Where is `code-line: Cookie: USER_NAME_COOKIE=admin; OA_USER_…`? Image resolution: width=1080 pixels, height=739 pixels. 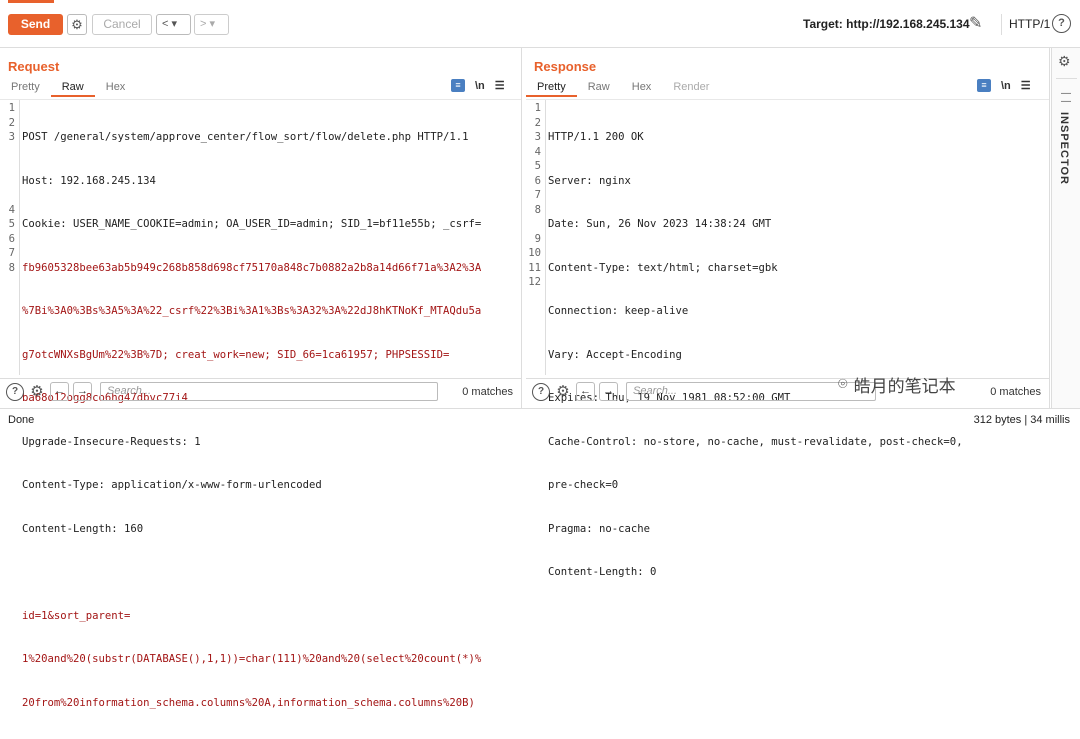 code-line: Cookie: USER_NAME_COOKIE=admin; OA_USER_… is located at coordinates (252, 224).